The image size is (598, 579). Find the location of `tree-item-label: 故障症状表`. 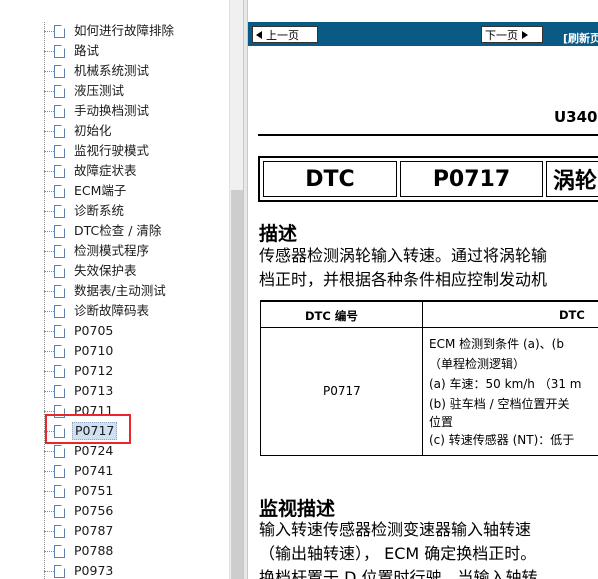

tree-item-label: 故障症状表 is located at coordinates (105, 170).